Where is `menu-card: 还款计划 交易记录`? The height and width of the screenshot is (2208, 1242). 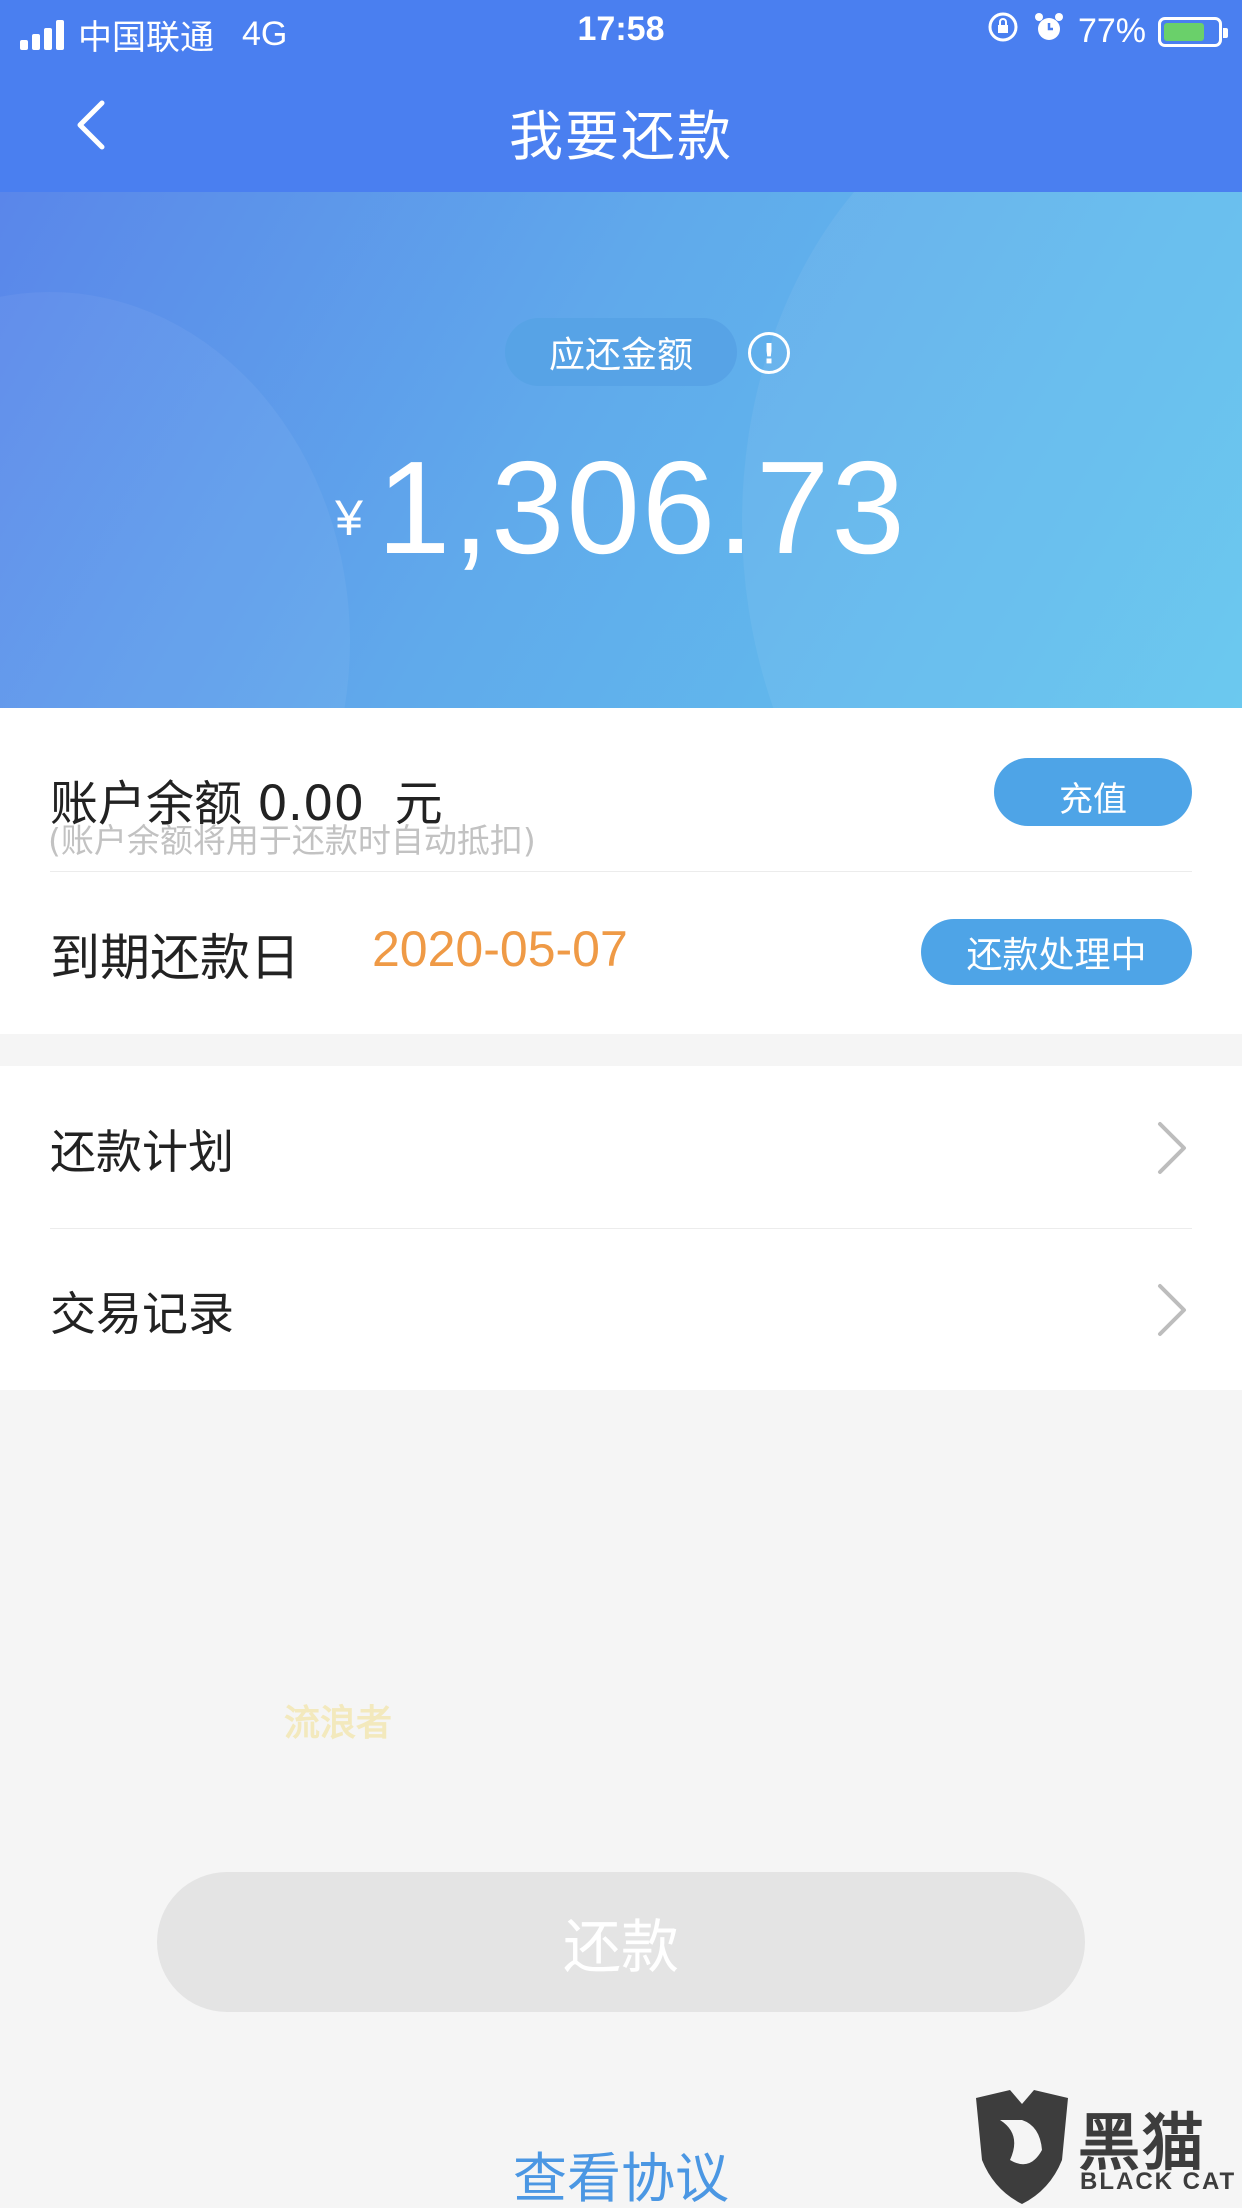 menu-card: 还款计划 交易记录 is located at coordinates (621, 1228).